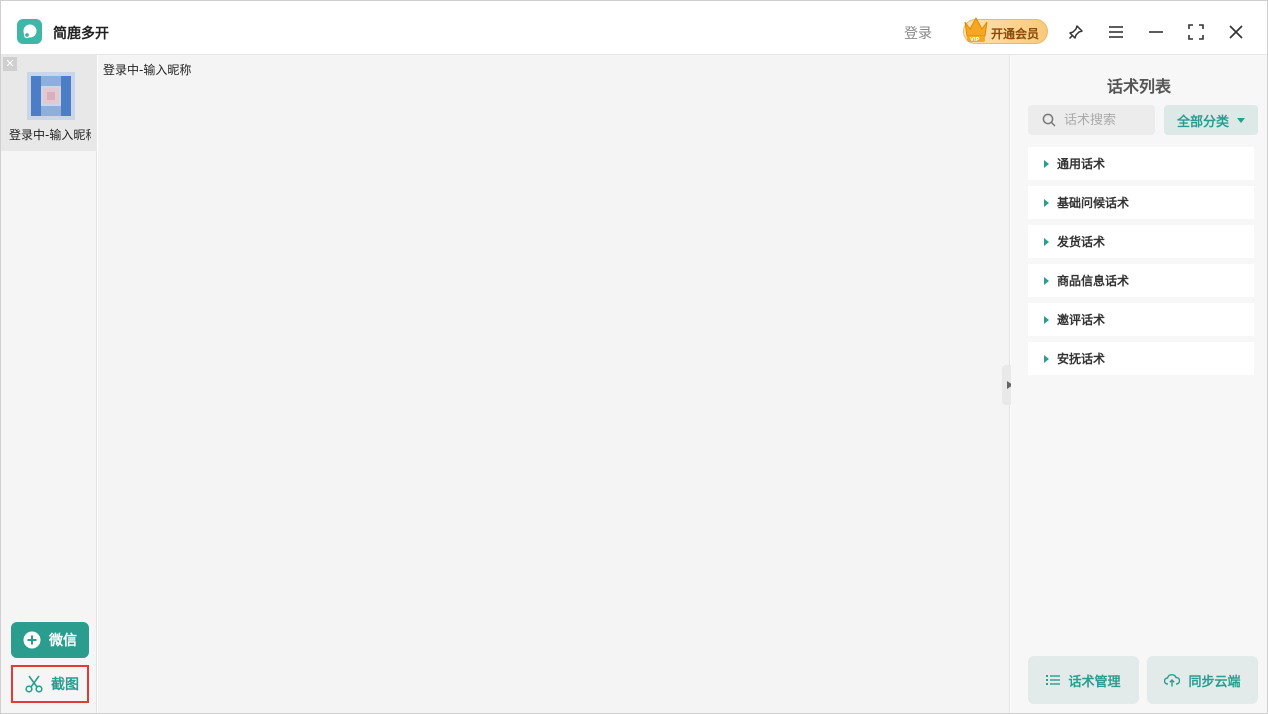 Image resolution: width=1268 pixels, height=714 pixels. Describe the element at coordinates (65, 685) in the screenshot. I see `screenshot-label: 截图` at that location.